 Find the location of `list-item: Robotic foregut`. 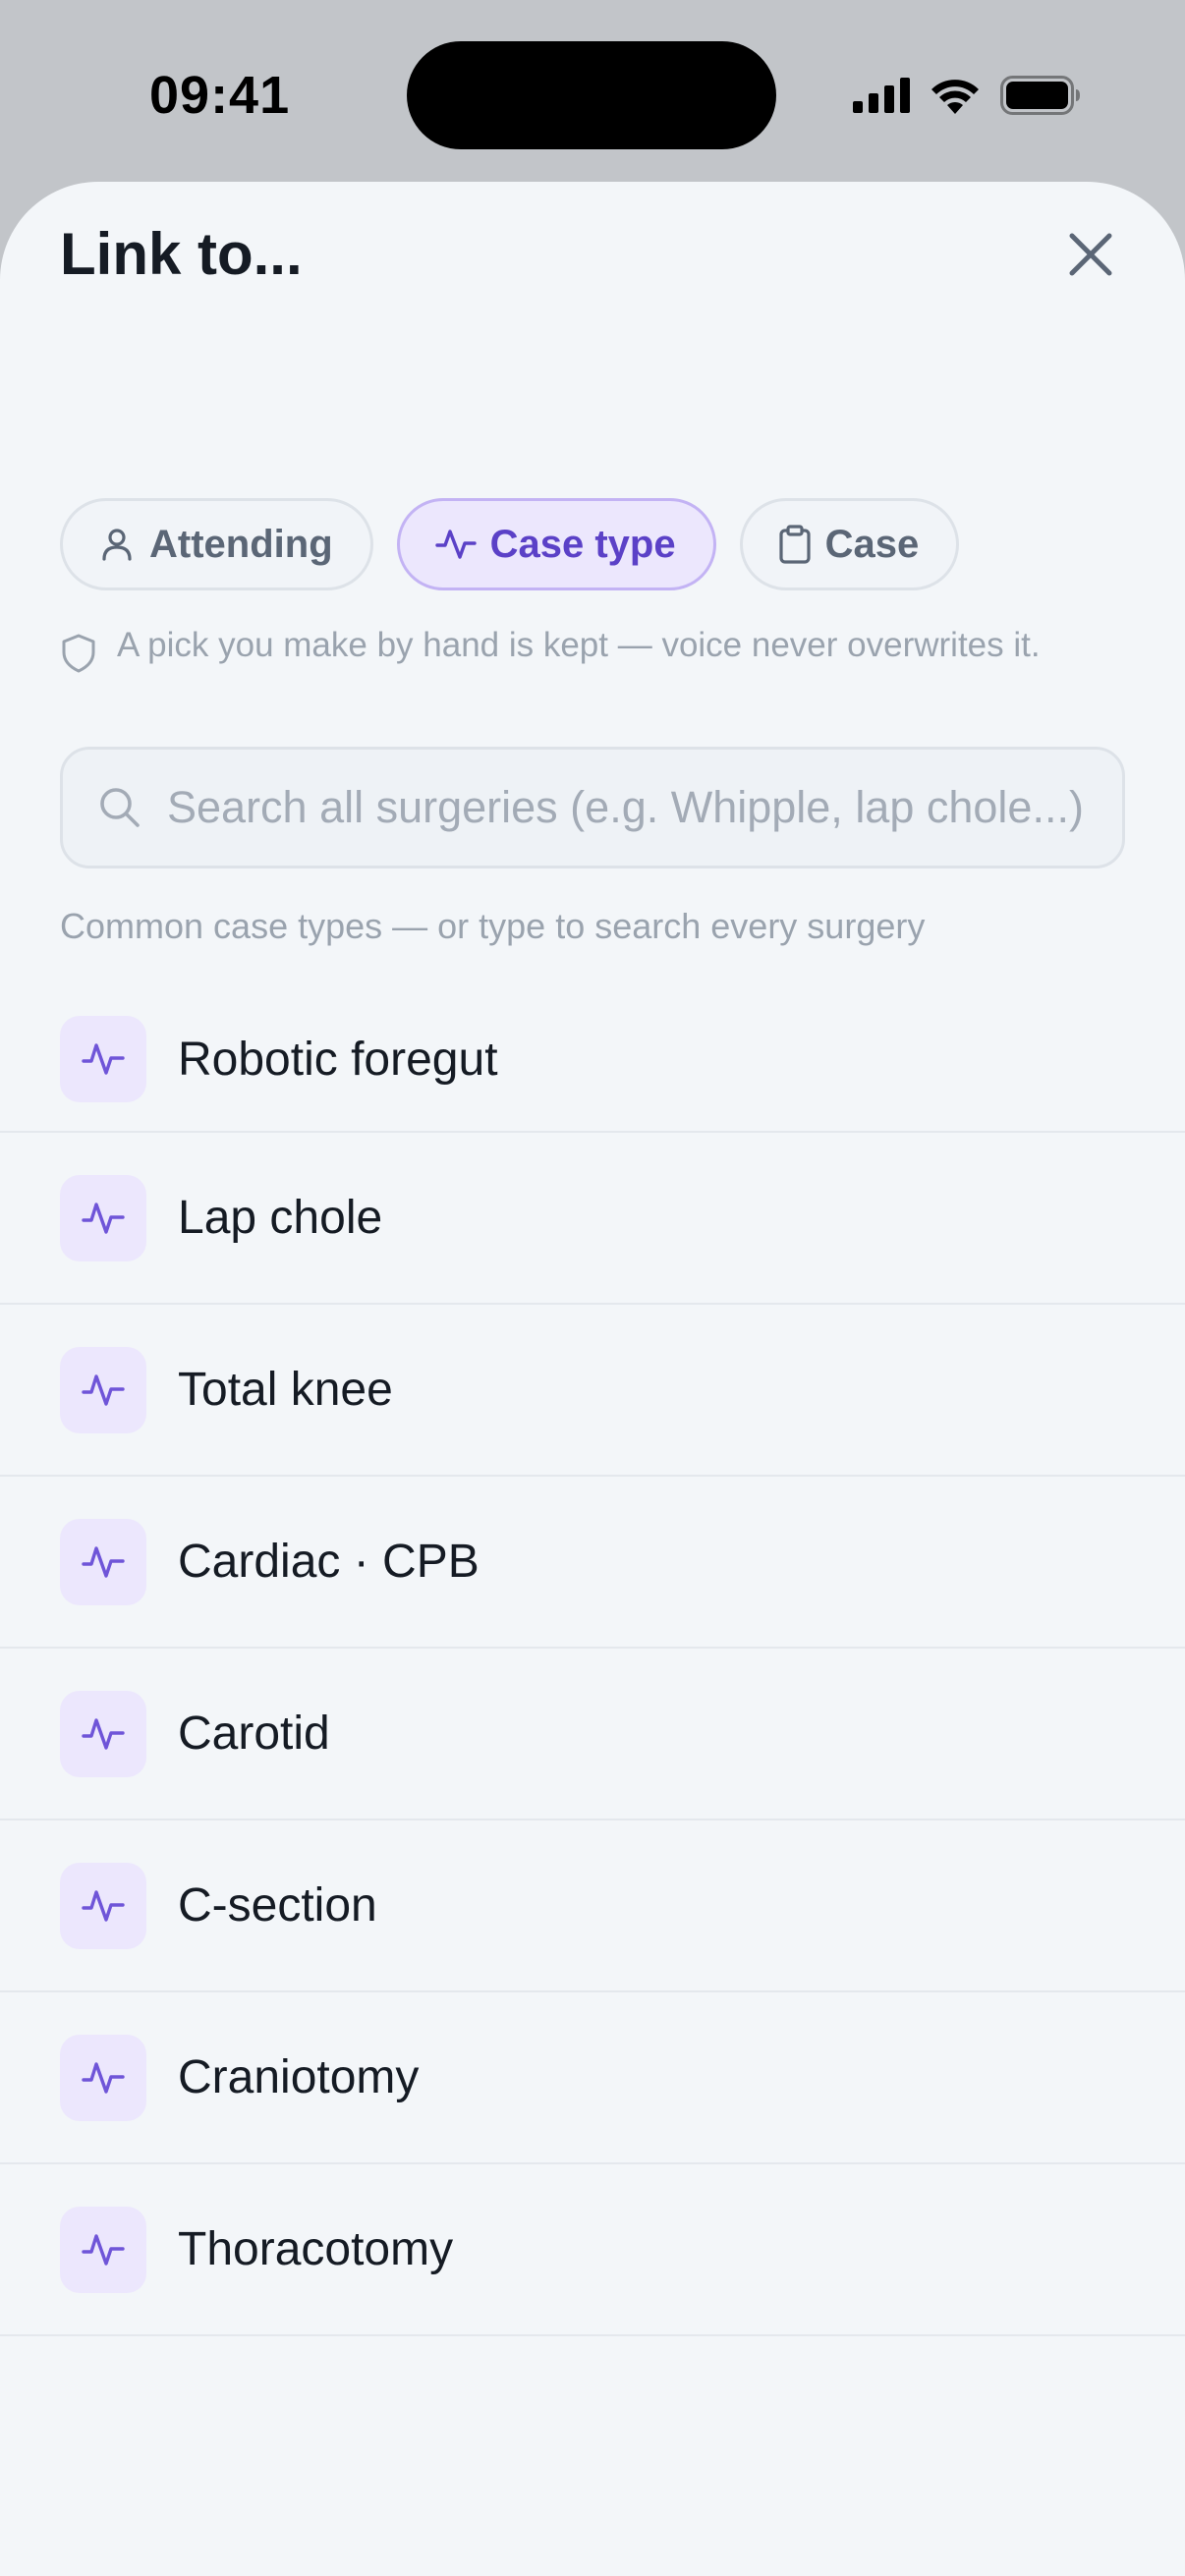

list-item: Robotic foregut is located at coordinates (592, 1060).